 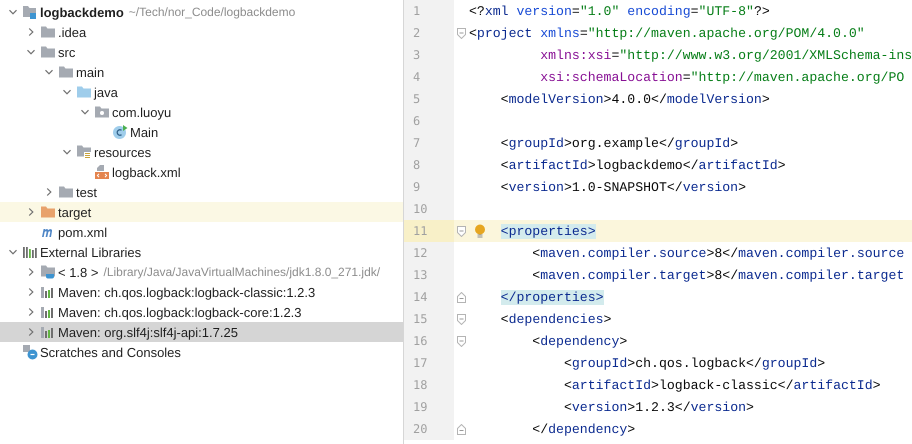 I want to click on code-line: <project xmlns="http://maven.apache.org/POM/4.0.0", so click(x=667, y=33).